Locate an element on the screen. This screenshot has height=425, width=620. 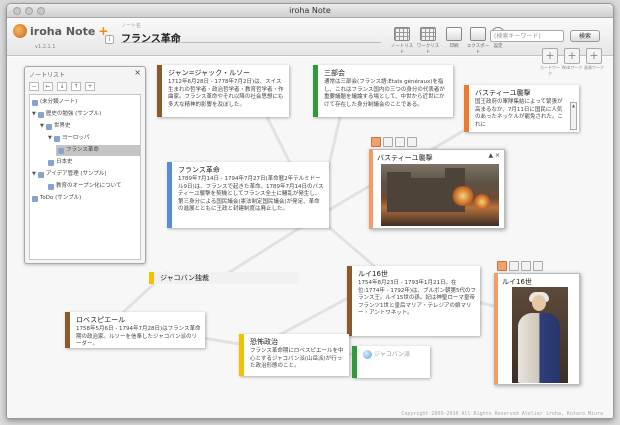
add-image-button: + is located at coordinates (594, 56).